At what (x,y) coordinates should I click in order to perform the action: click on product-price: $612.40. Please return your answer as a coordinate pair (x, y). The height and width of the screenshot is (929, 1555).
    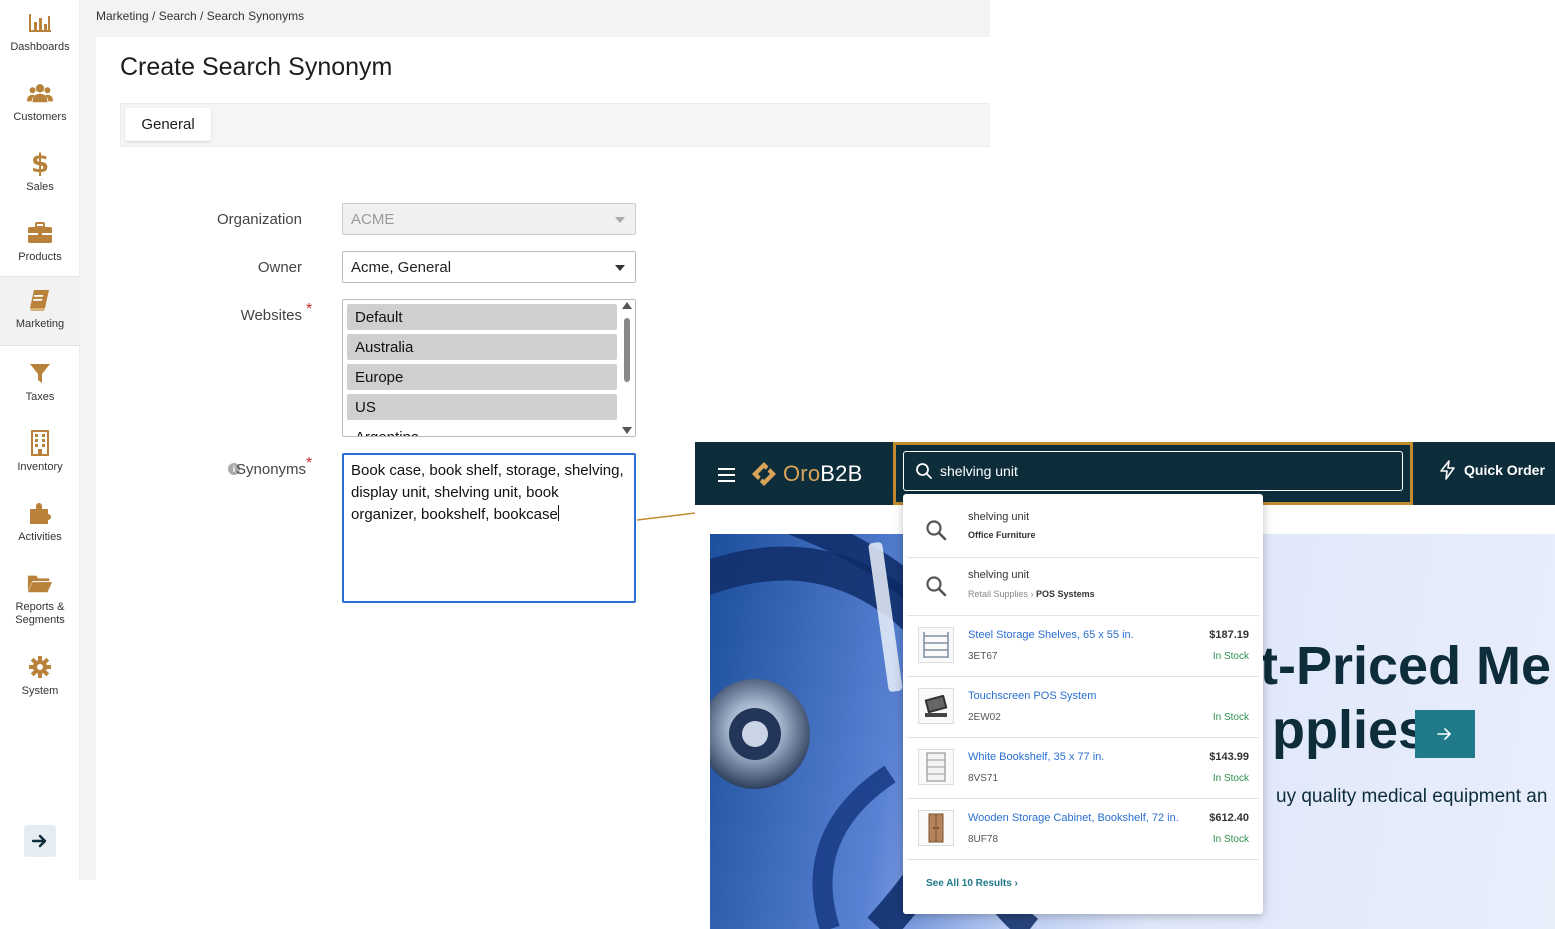
    Looking at the image, I should click on (1229, 818).